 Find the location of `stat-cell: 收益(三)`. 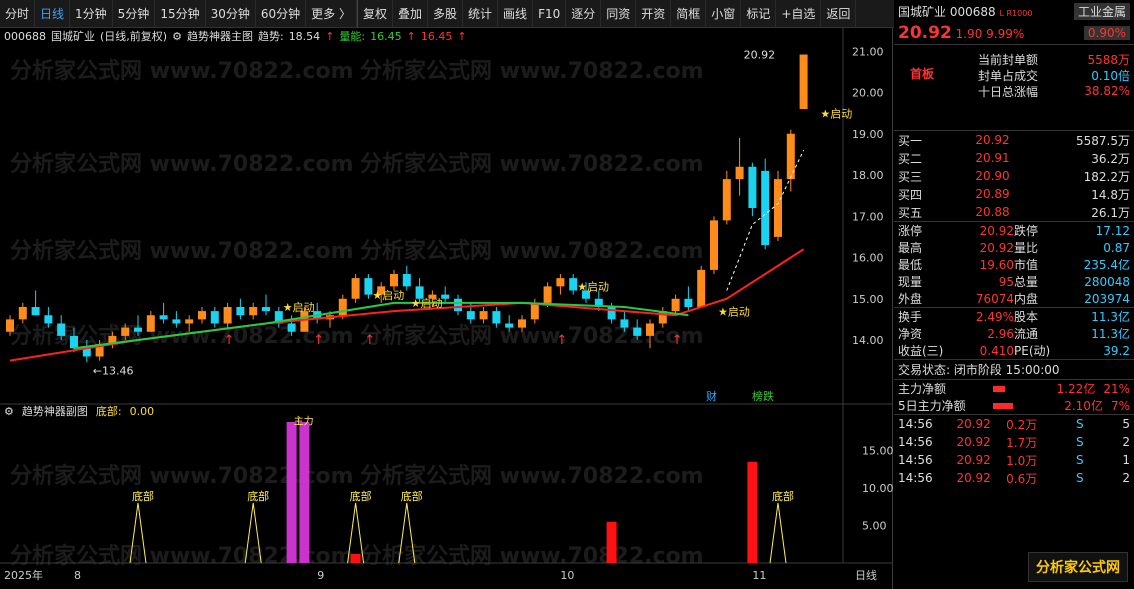

stat-cell: 收益(三) is located at coordinates (921, 351).